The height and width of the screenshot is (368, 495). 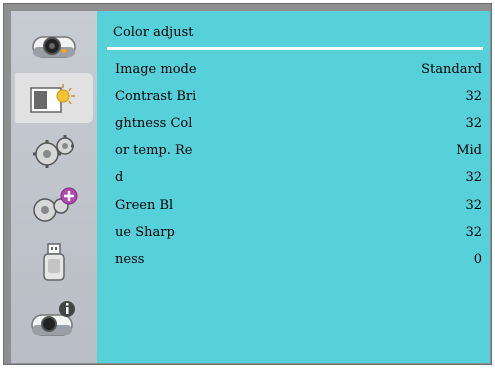 I want to click on sidebar-item-setting, so click(x=54, y=152).